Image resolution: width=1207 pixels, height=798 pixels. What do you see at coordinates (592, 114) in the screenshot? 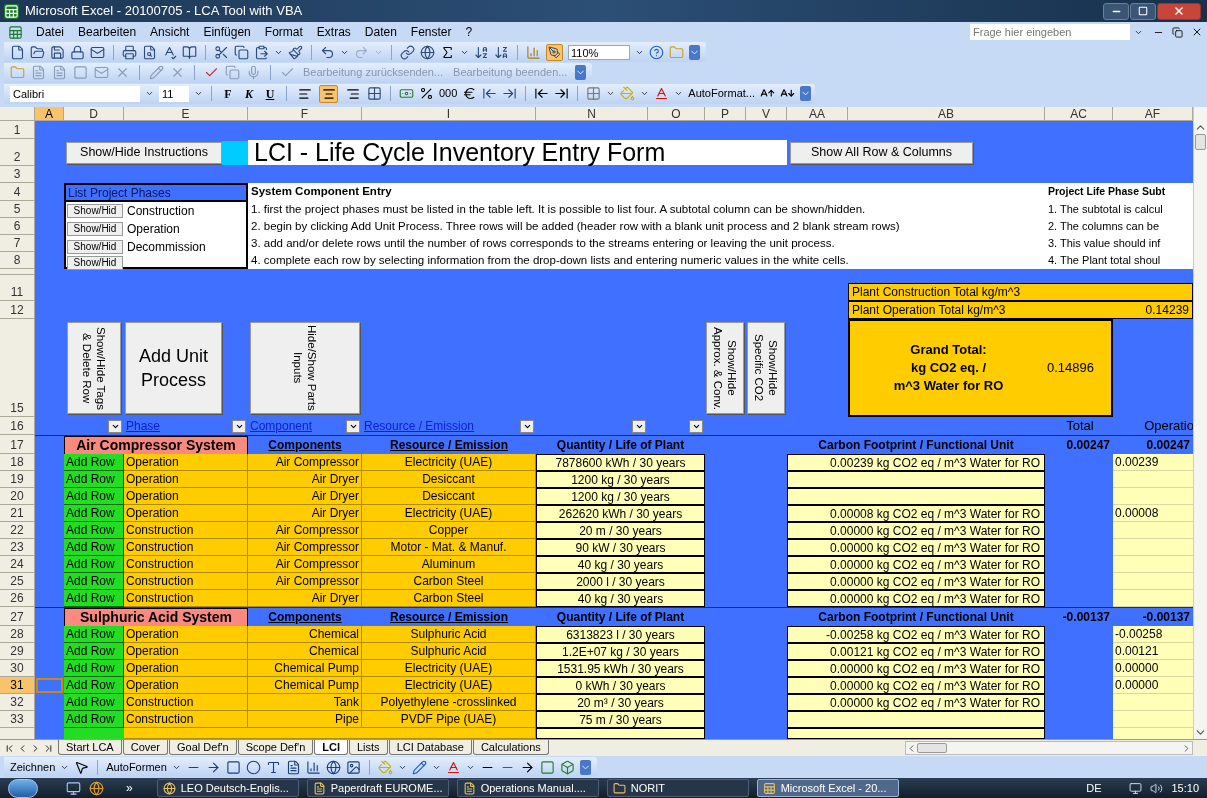
I see `column-header: N` at bounding box center [592, 114].